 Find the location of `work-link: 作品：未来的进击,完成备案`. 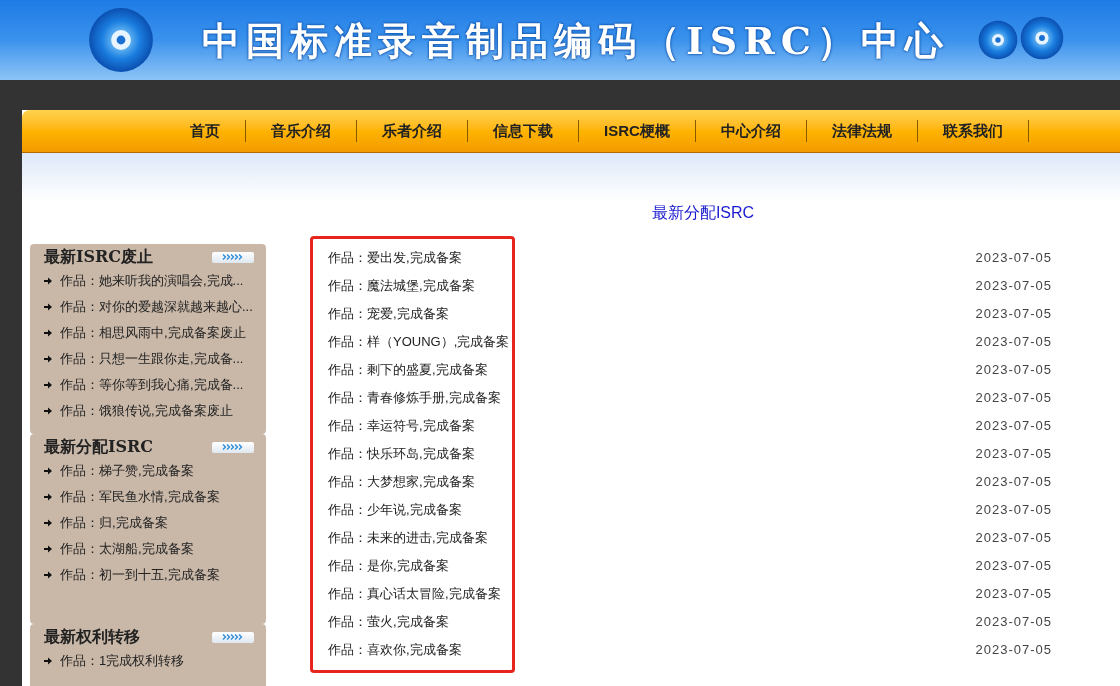

work-link: 作品：未来的进击,完成备案 is located at coordinates (408, 538).